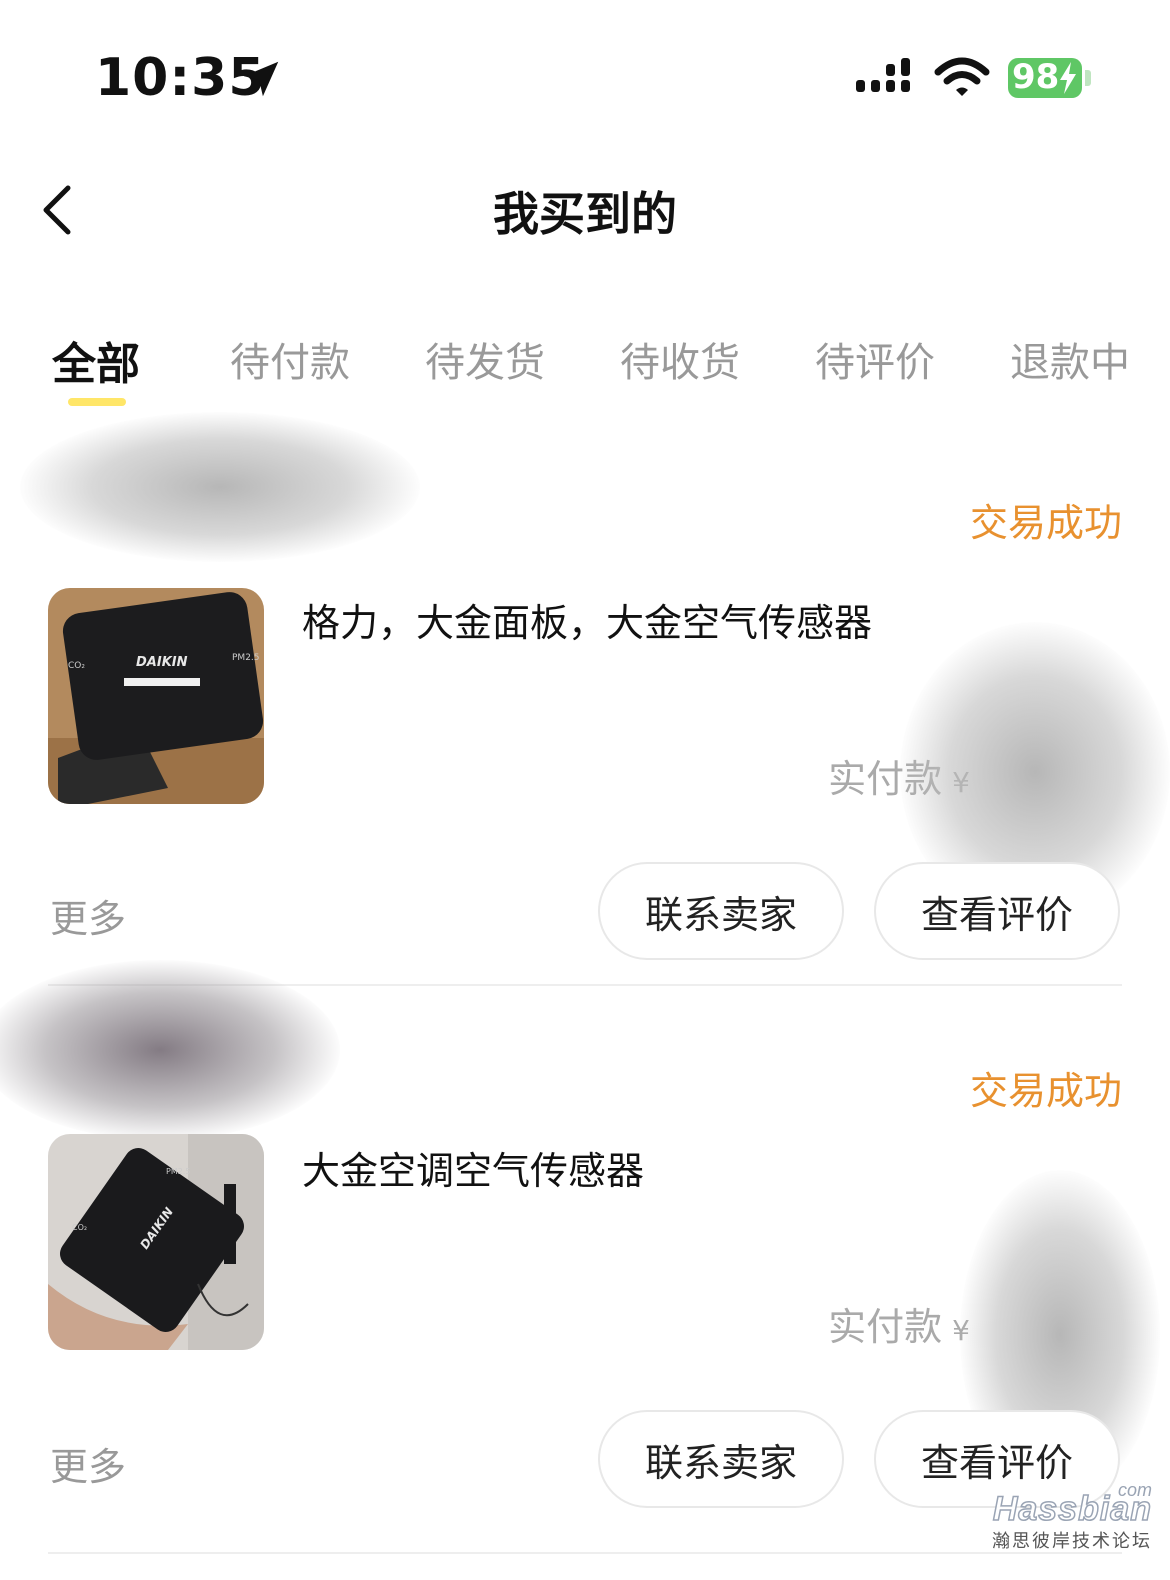 The width and height of the screenshot is (1170, 1580). Describe the element at coordinates (290, 359) in the screenshot. I see `tab-pending-payment: 待付款` at that location.